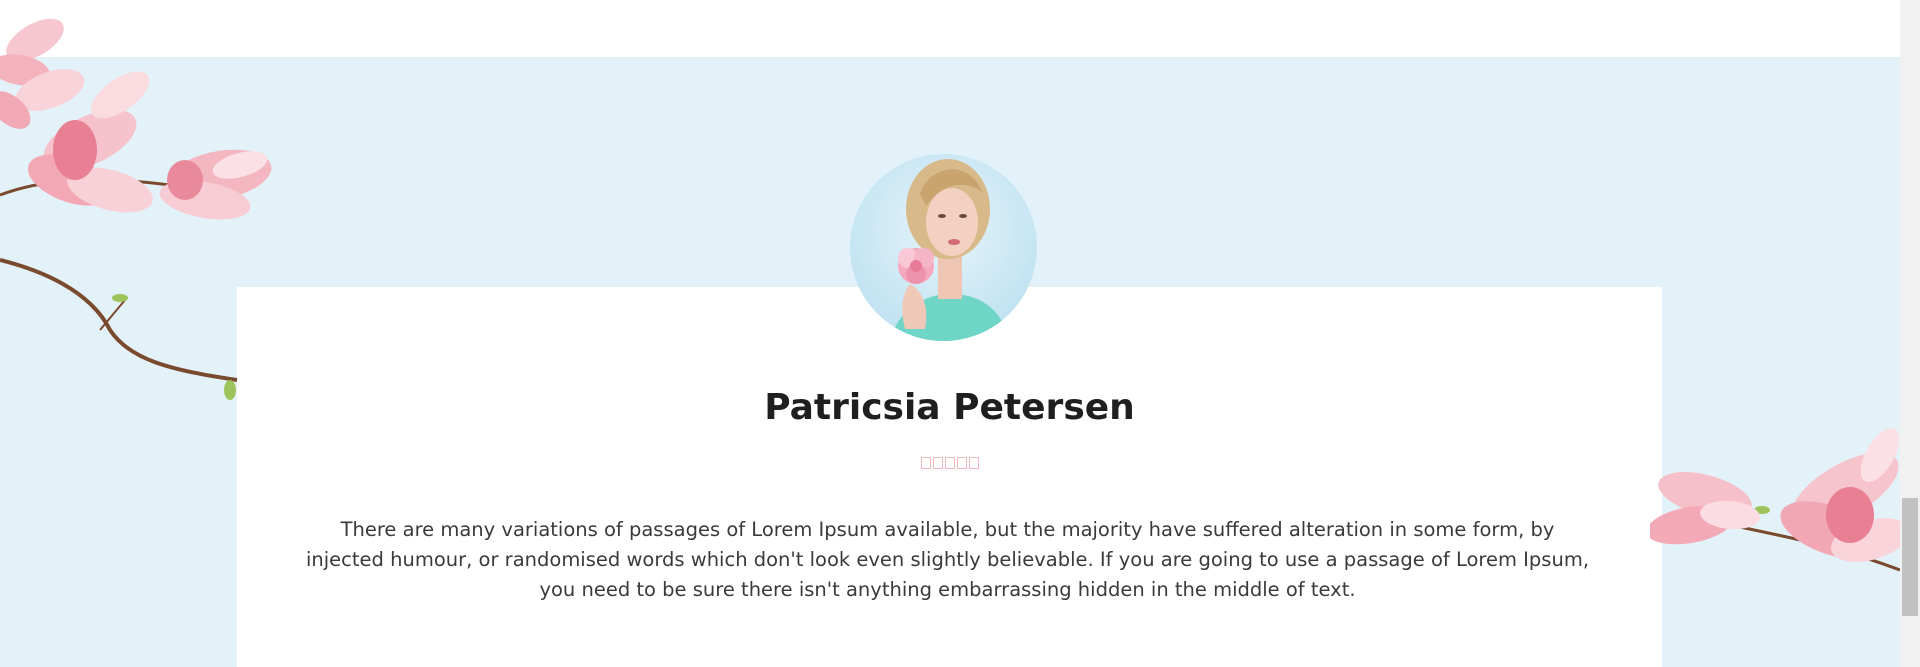 The width and height of the screenshot is (1920, 667). I want to click on reviewer-avatar, so click(943, 247).